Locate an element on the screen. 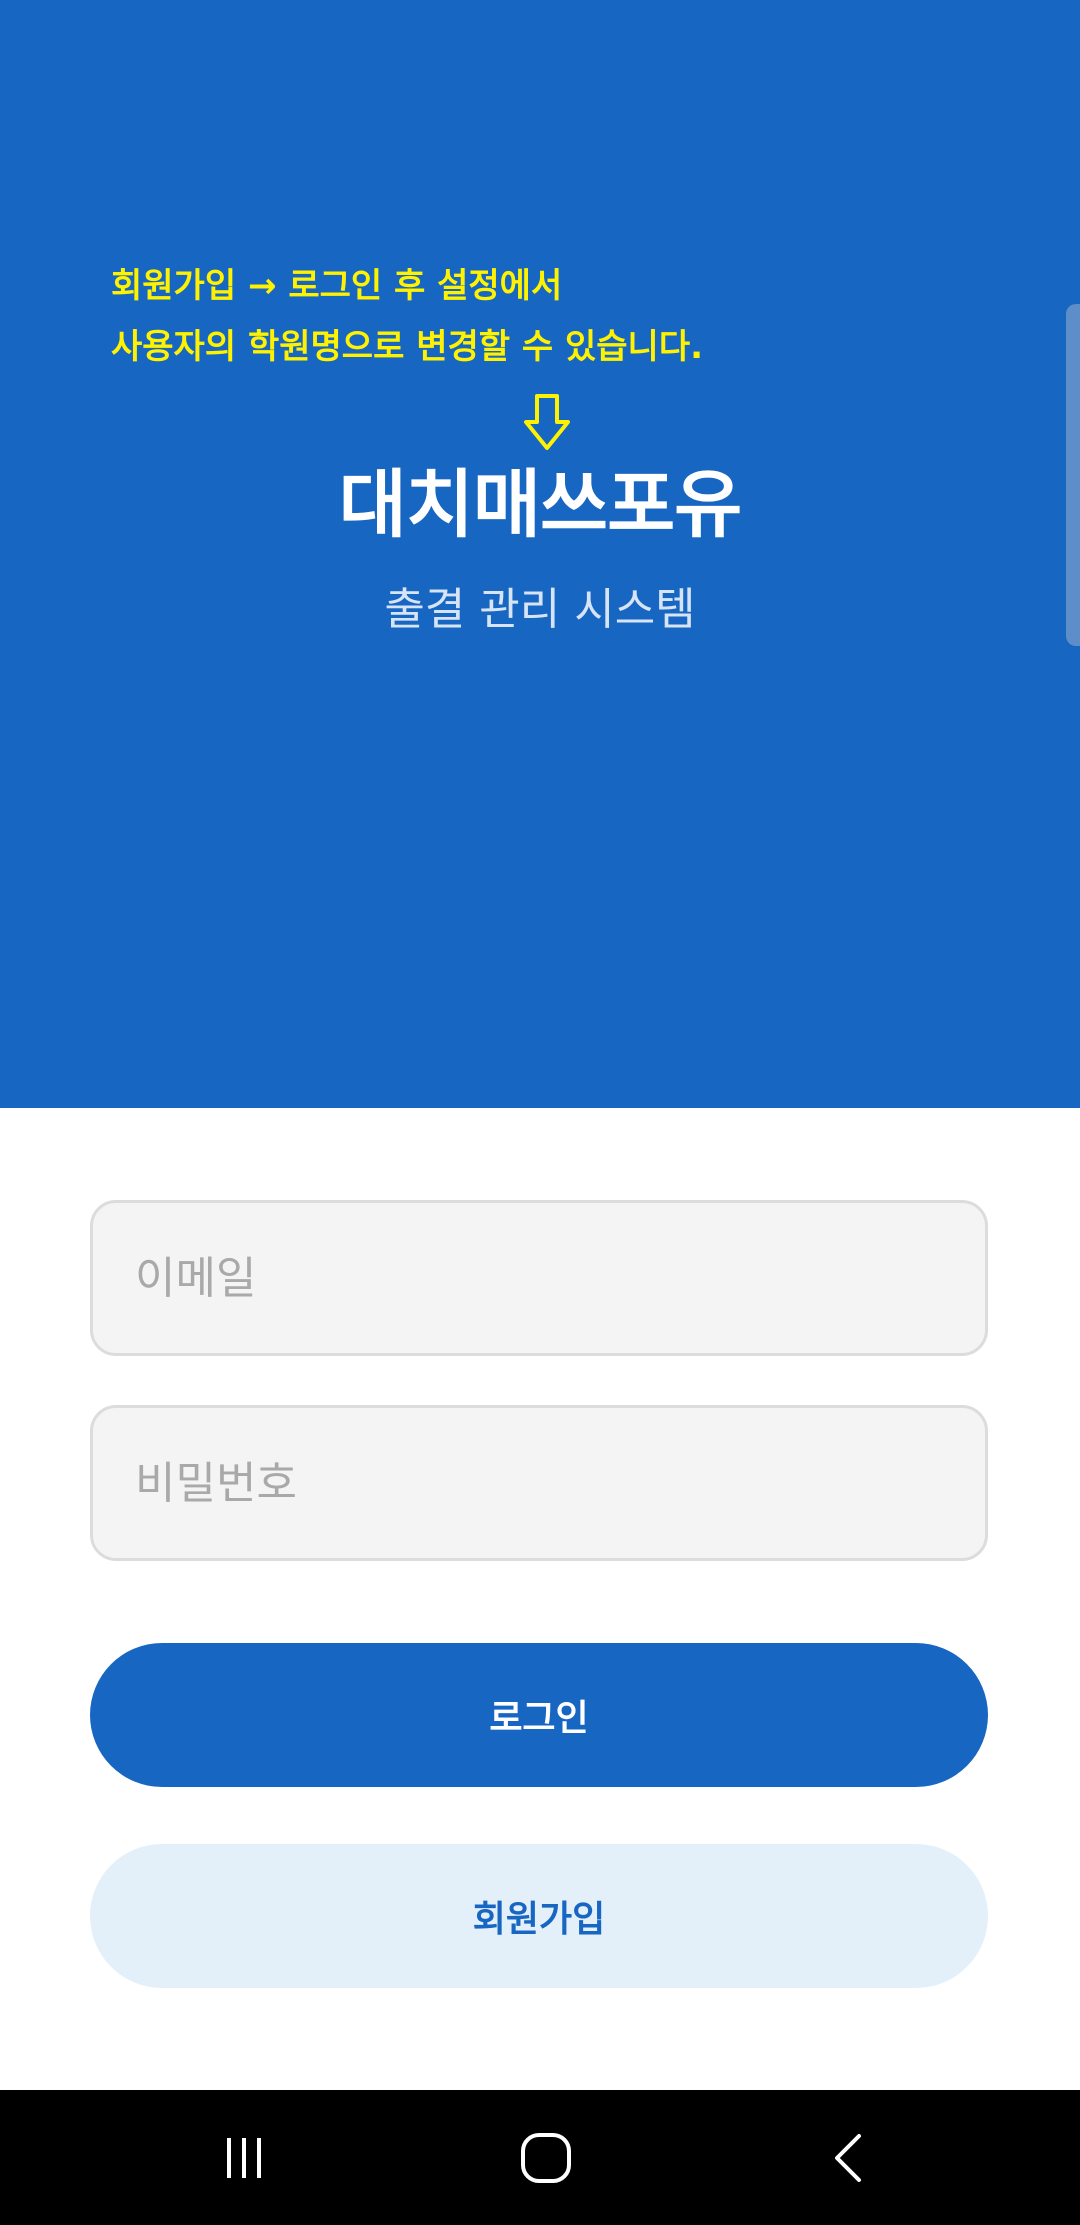  recent-apps-icon is located at coordinates (244, 2157).